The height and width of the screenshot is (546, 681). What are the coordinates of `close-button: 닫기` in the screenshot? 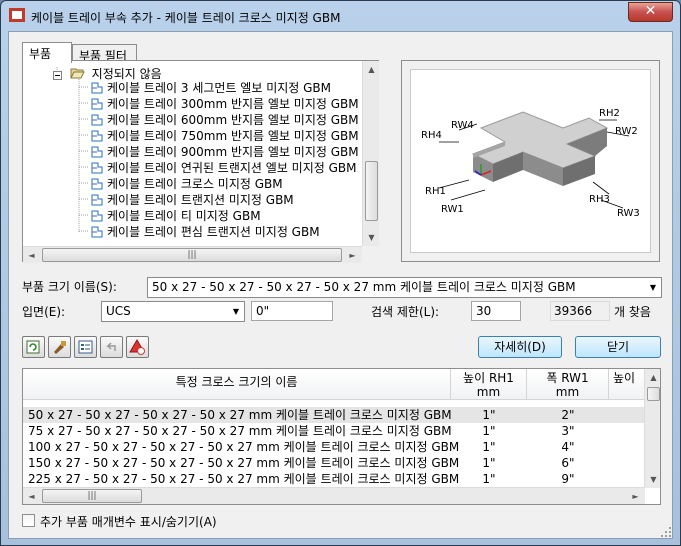 It's located at (618, 347).